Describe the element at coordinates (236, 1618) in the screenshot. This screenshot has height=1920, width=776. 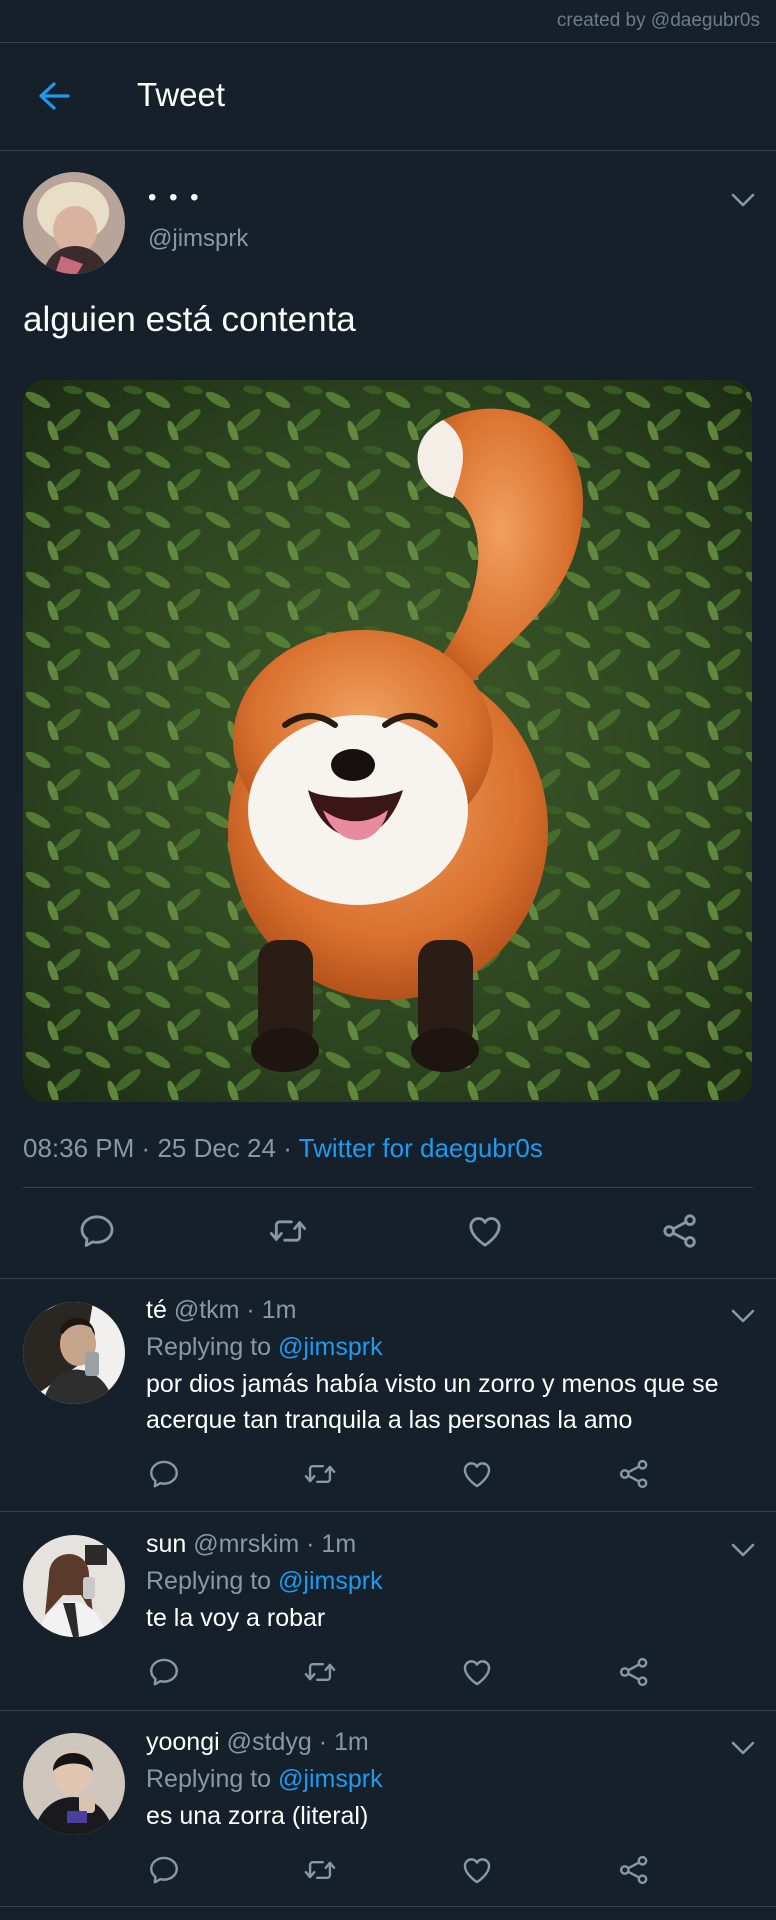
I see `reply-text: te la voy a robar` at that location.